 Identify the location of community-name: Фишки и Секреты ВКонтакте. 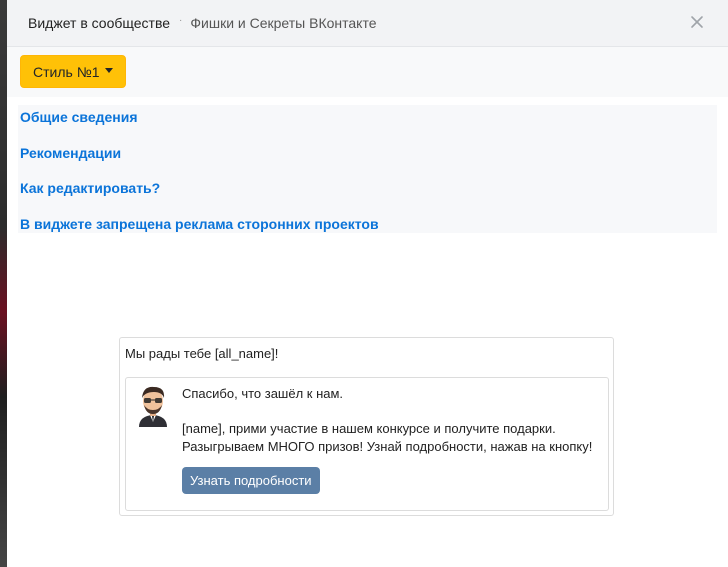
(283, 23).